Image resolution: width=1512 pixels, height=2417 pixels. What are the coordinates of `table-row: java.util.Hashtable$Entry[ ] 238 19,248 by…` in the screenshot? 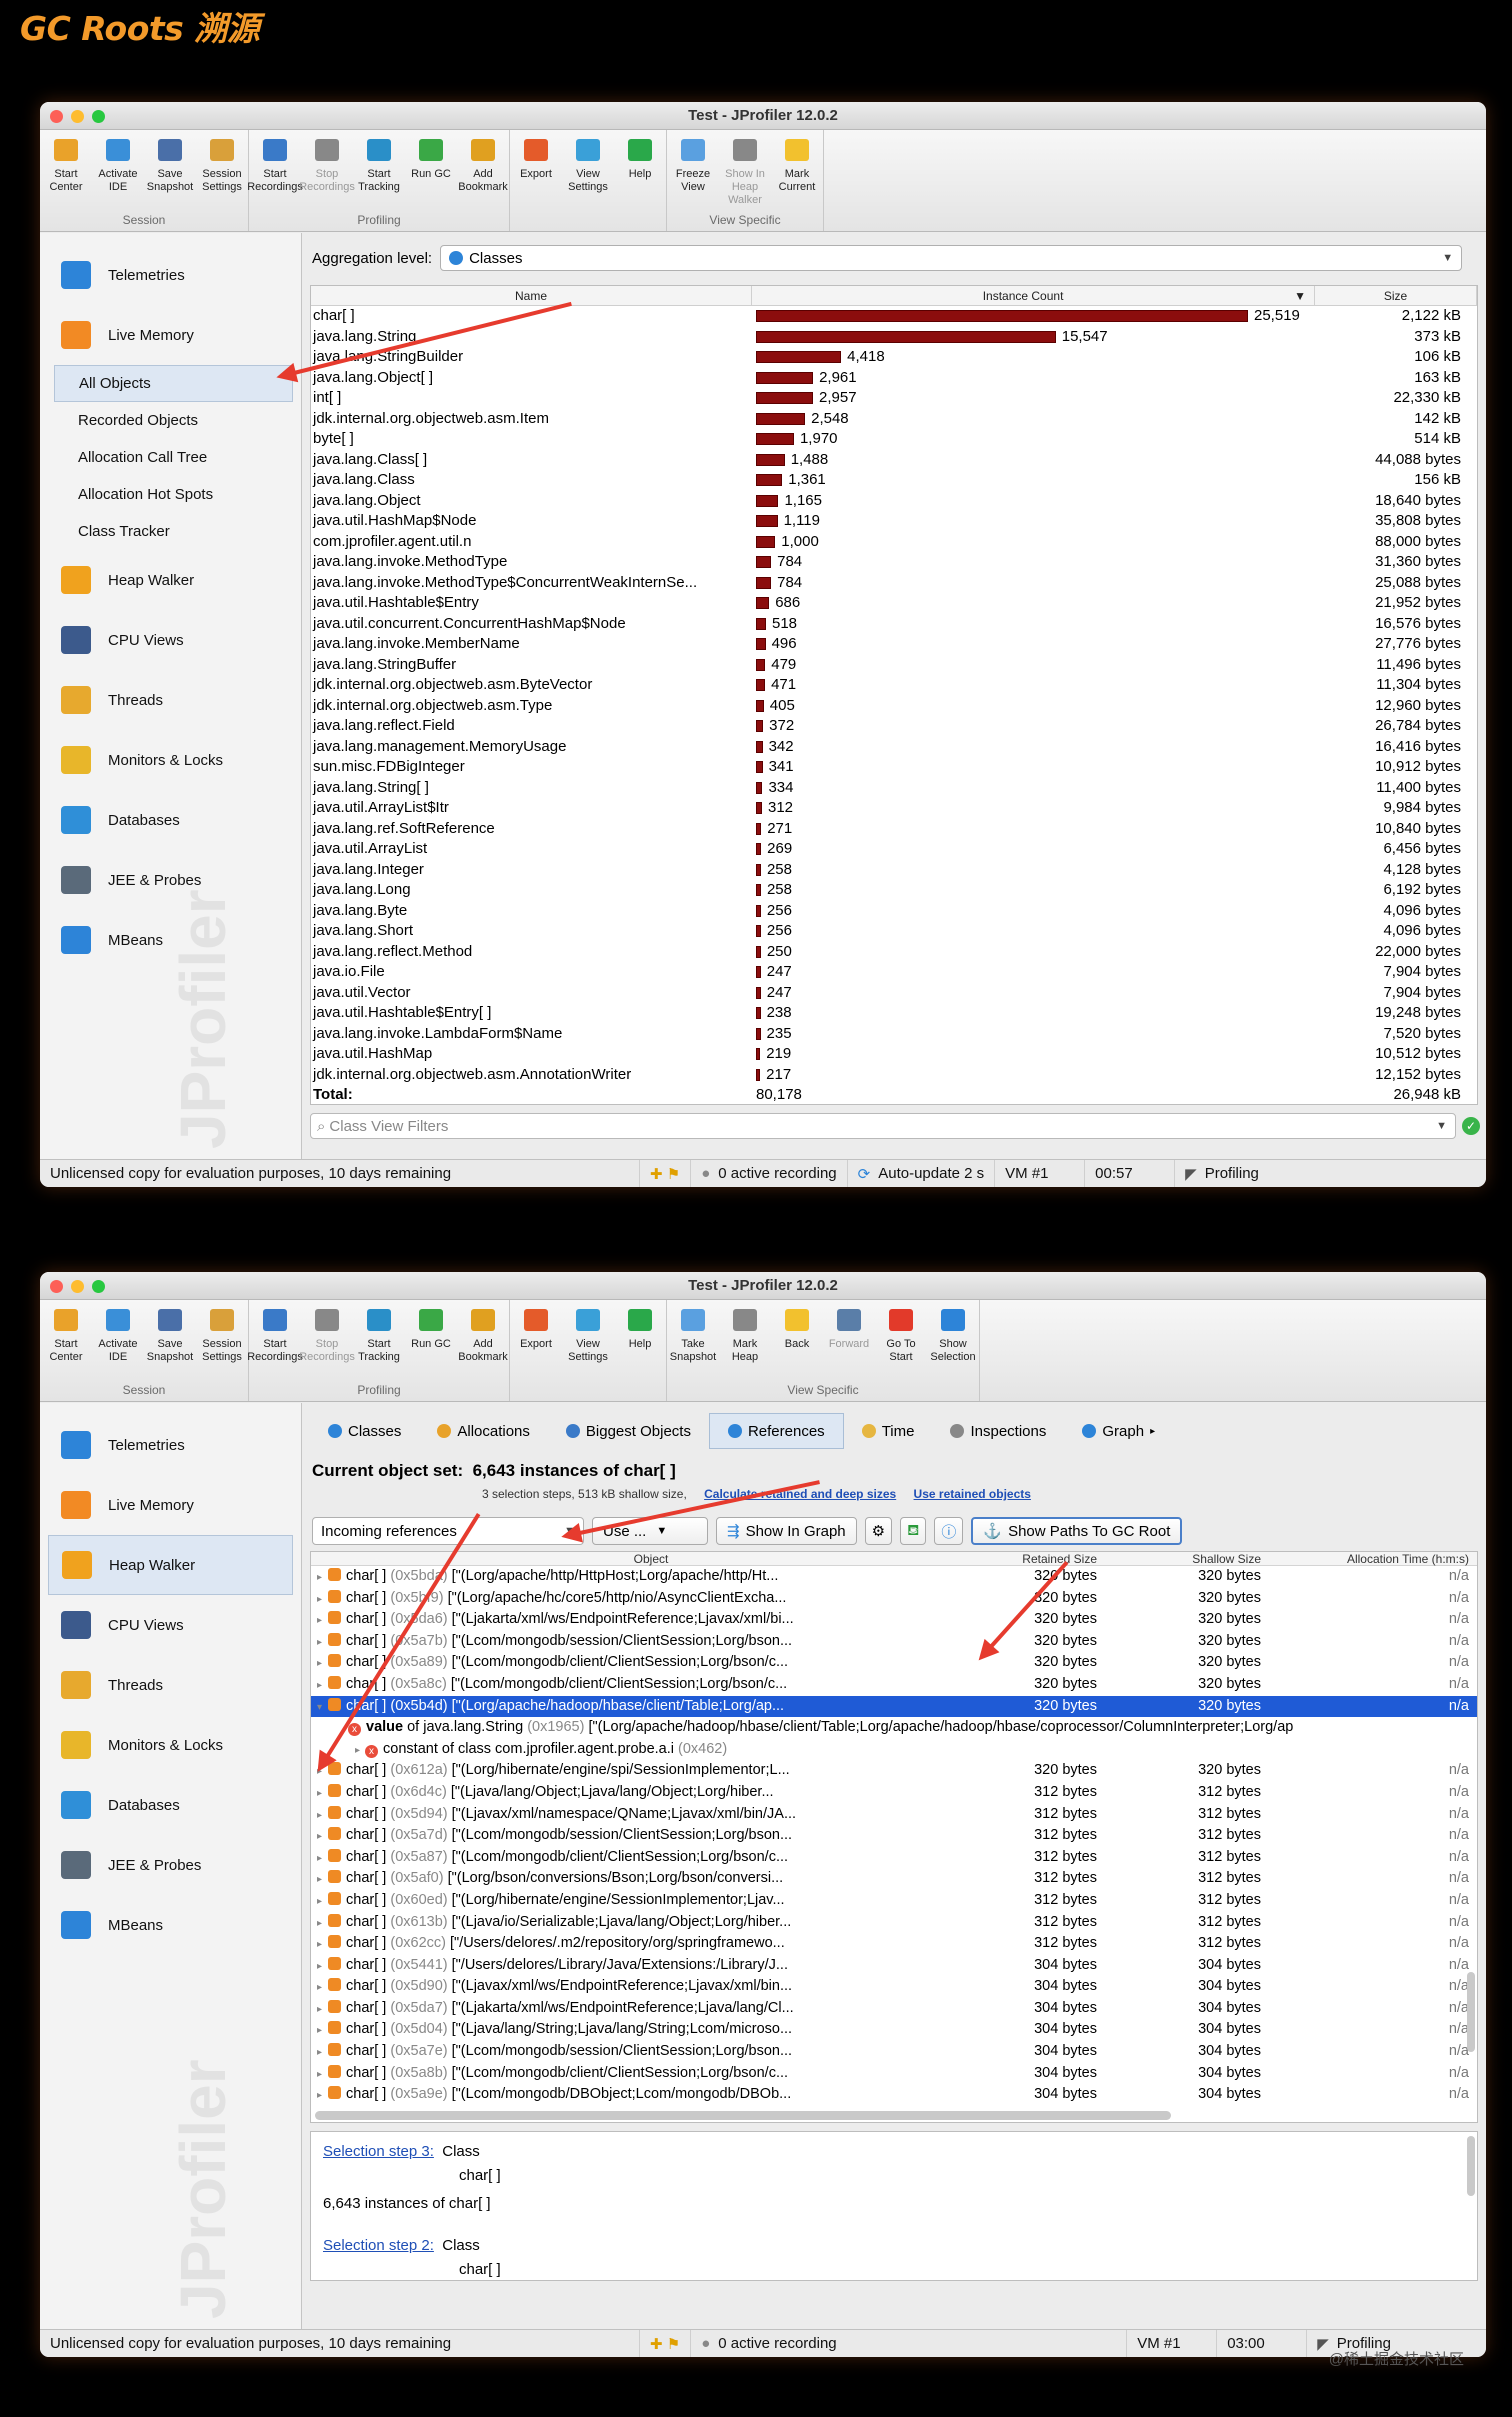 It's located at (894, 1013).